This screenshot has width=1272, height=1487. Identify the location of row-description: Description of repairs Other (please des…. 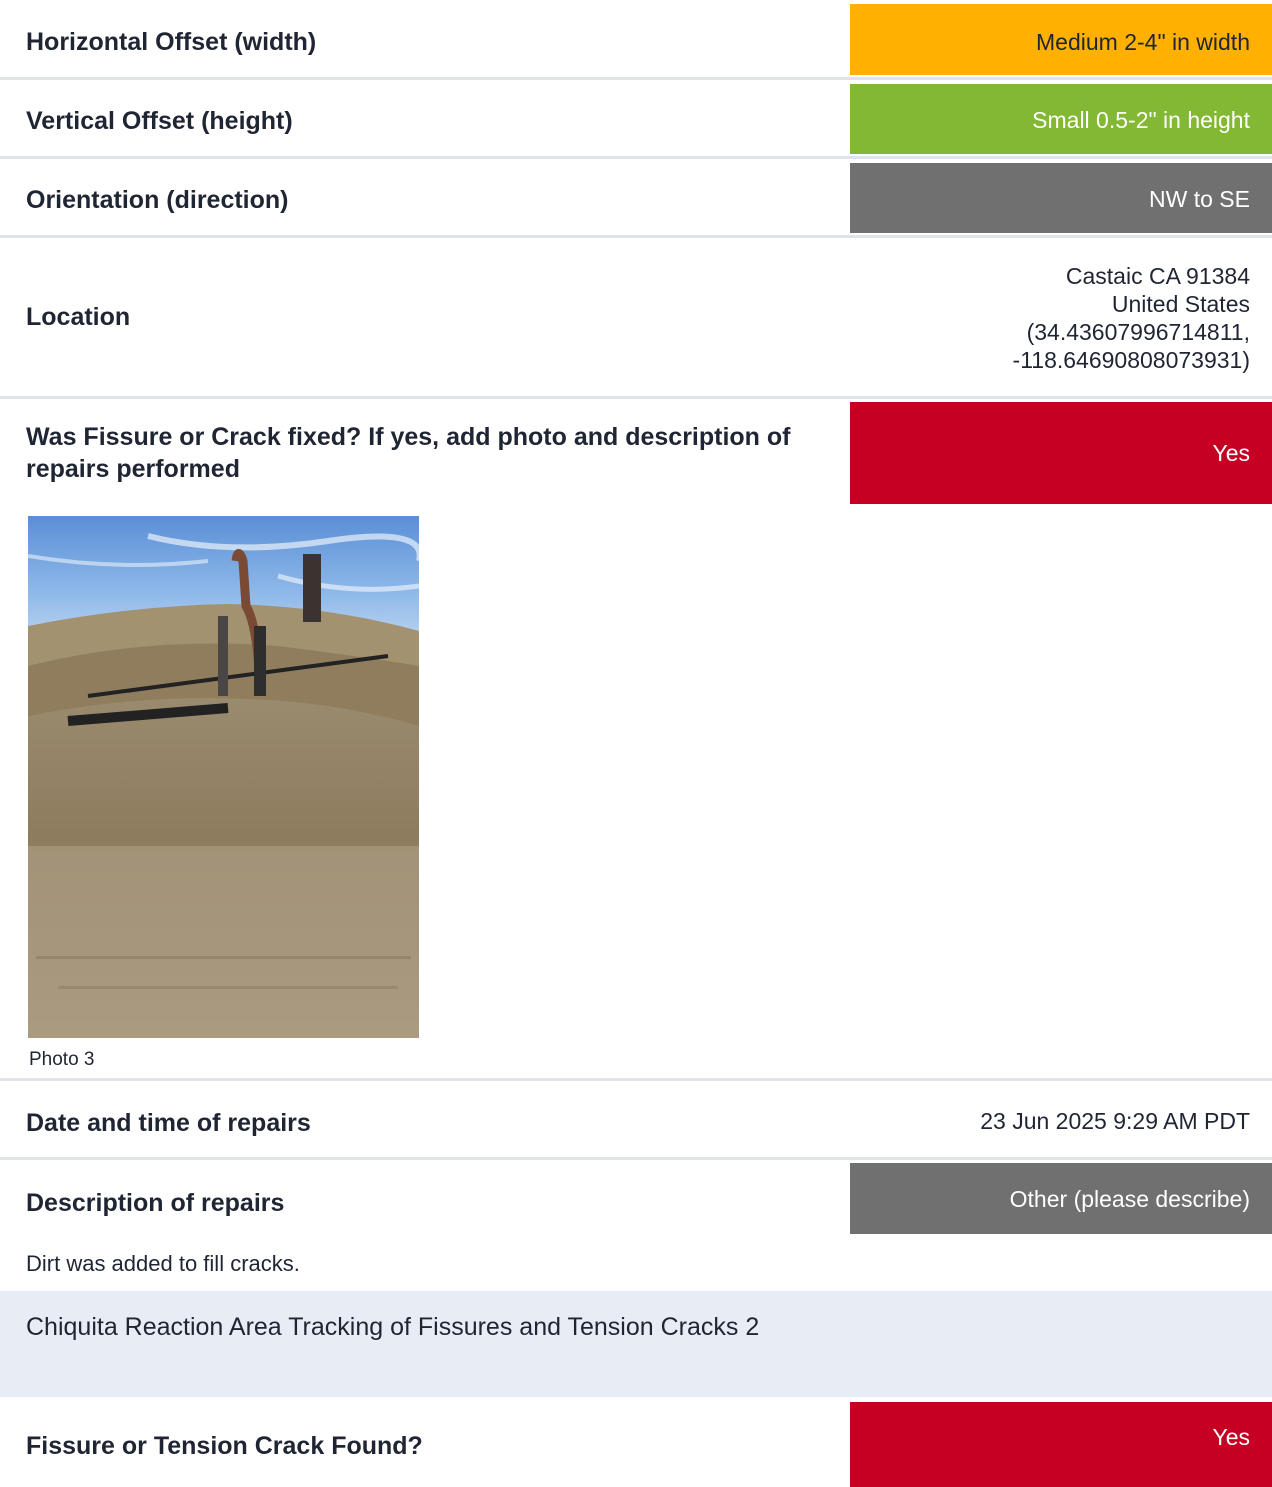
(636, 1198).